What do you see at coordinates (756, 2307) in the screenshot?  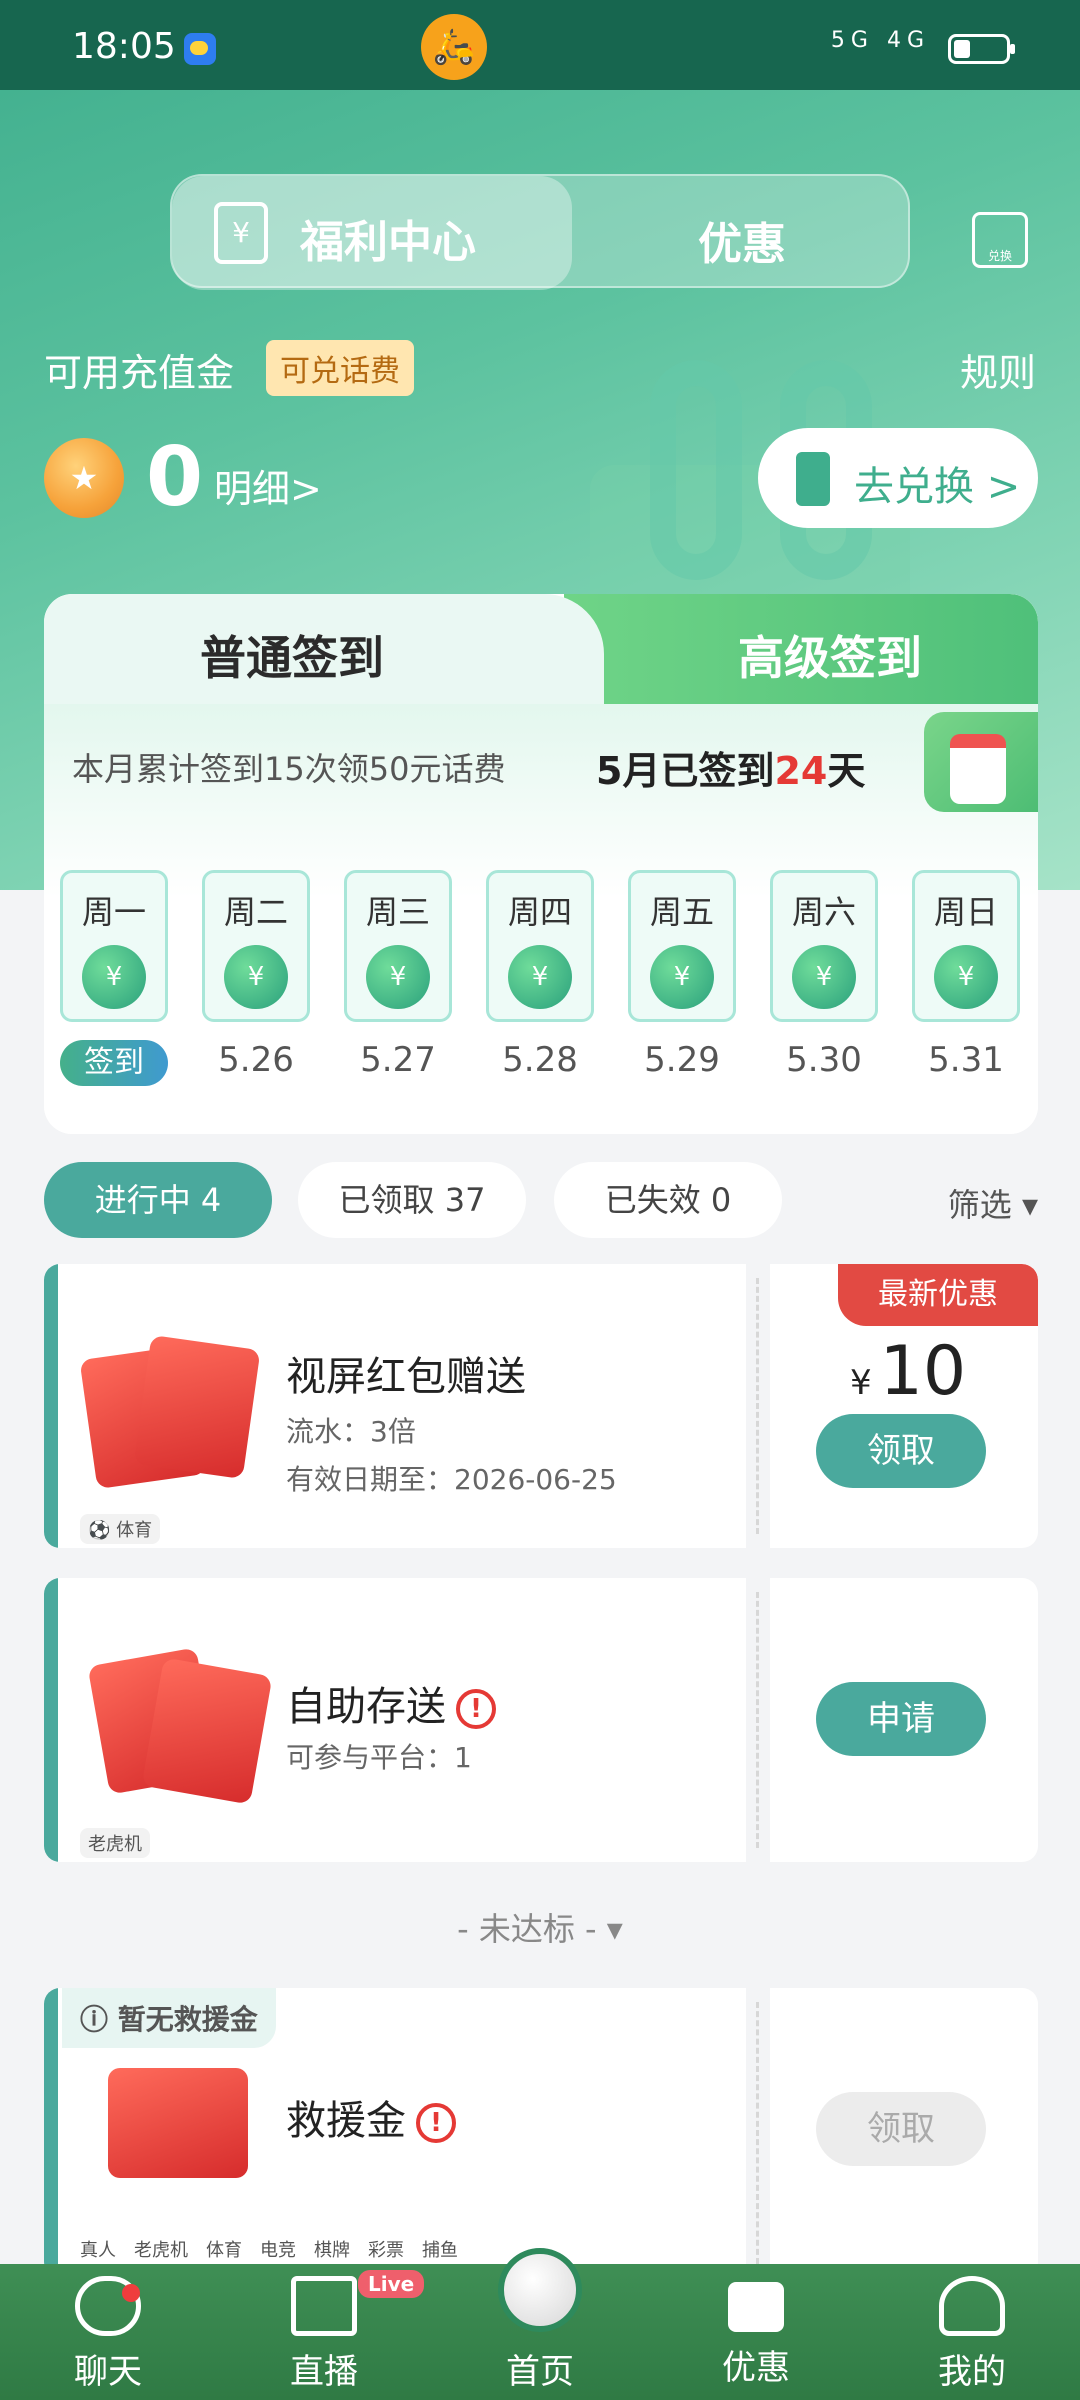 I see `ticket-icon` at bounding box center [756, 2307].